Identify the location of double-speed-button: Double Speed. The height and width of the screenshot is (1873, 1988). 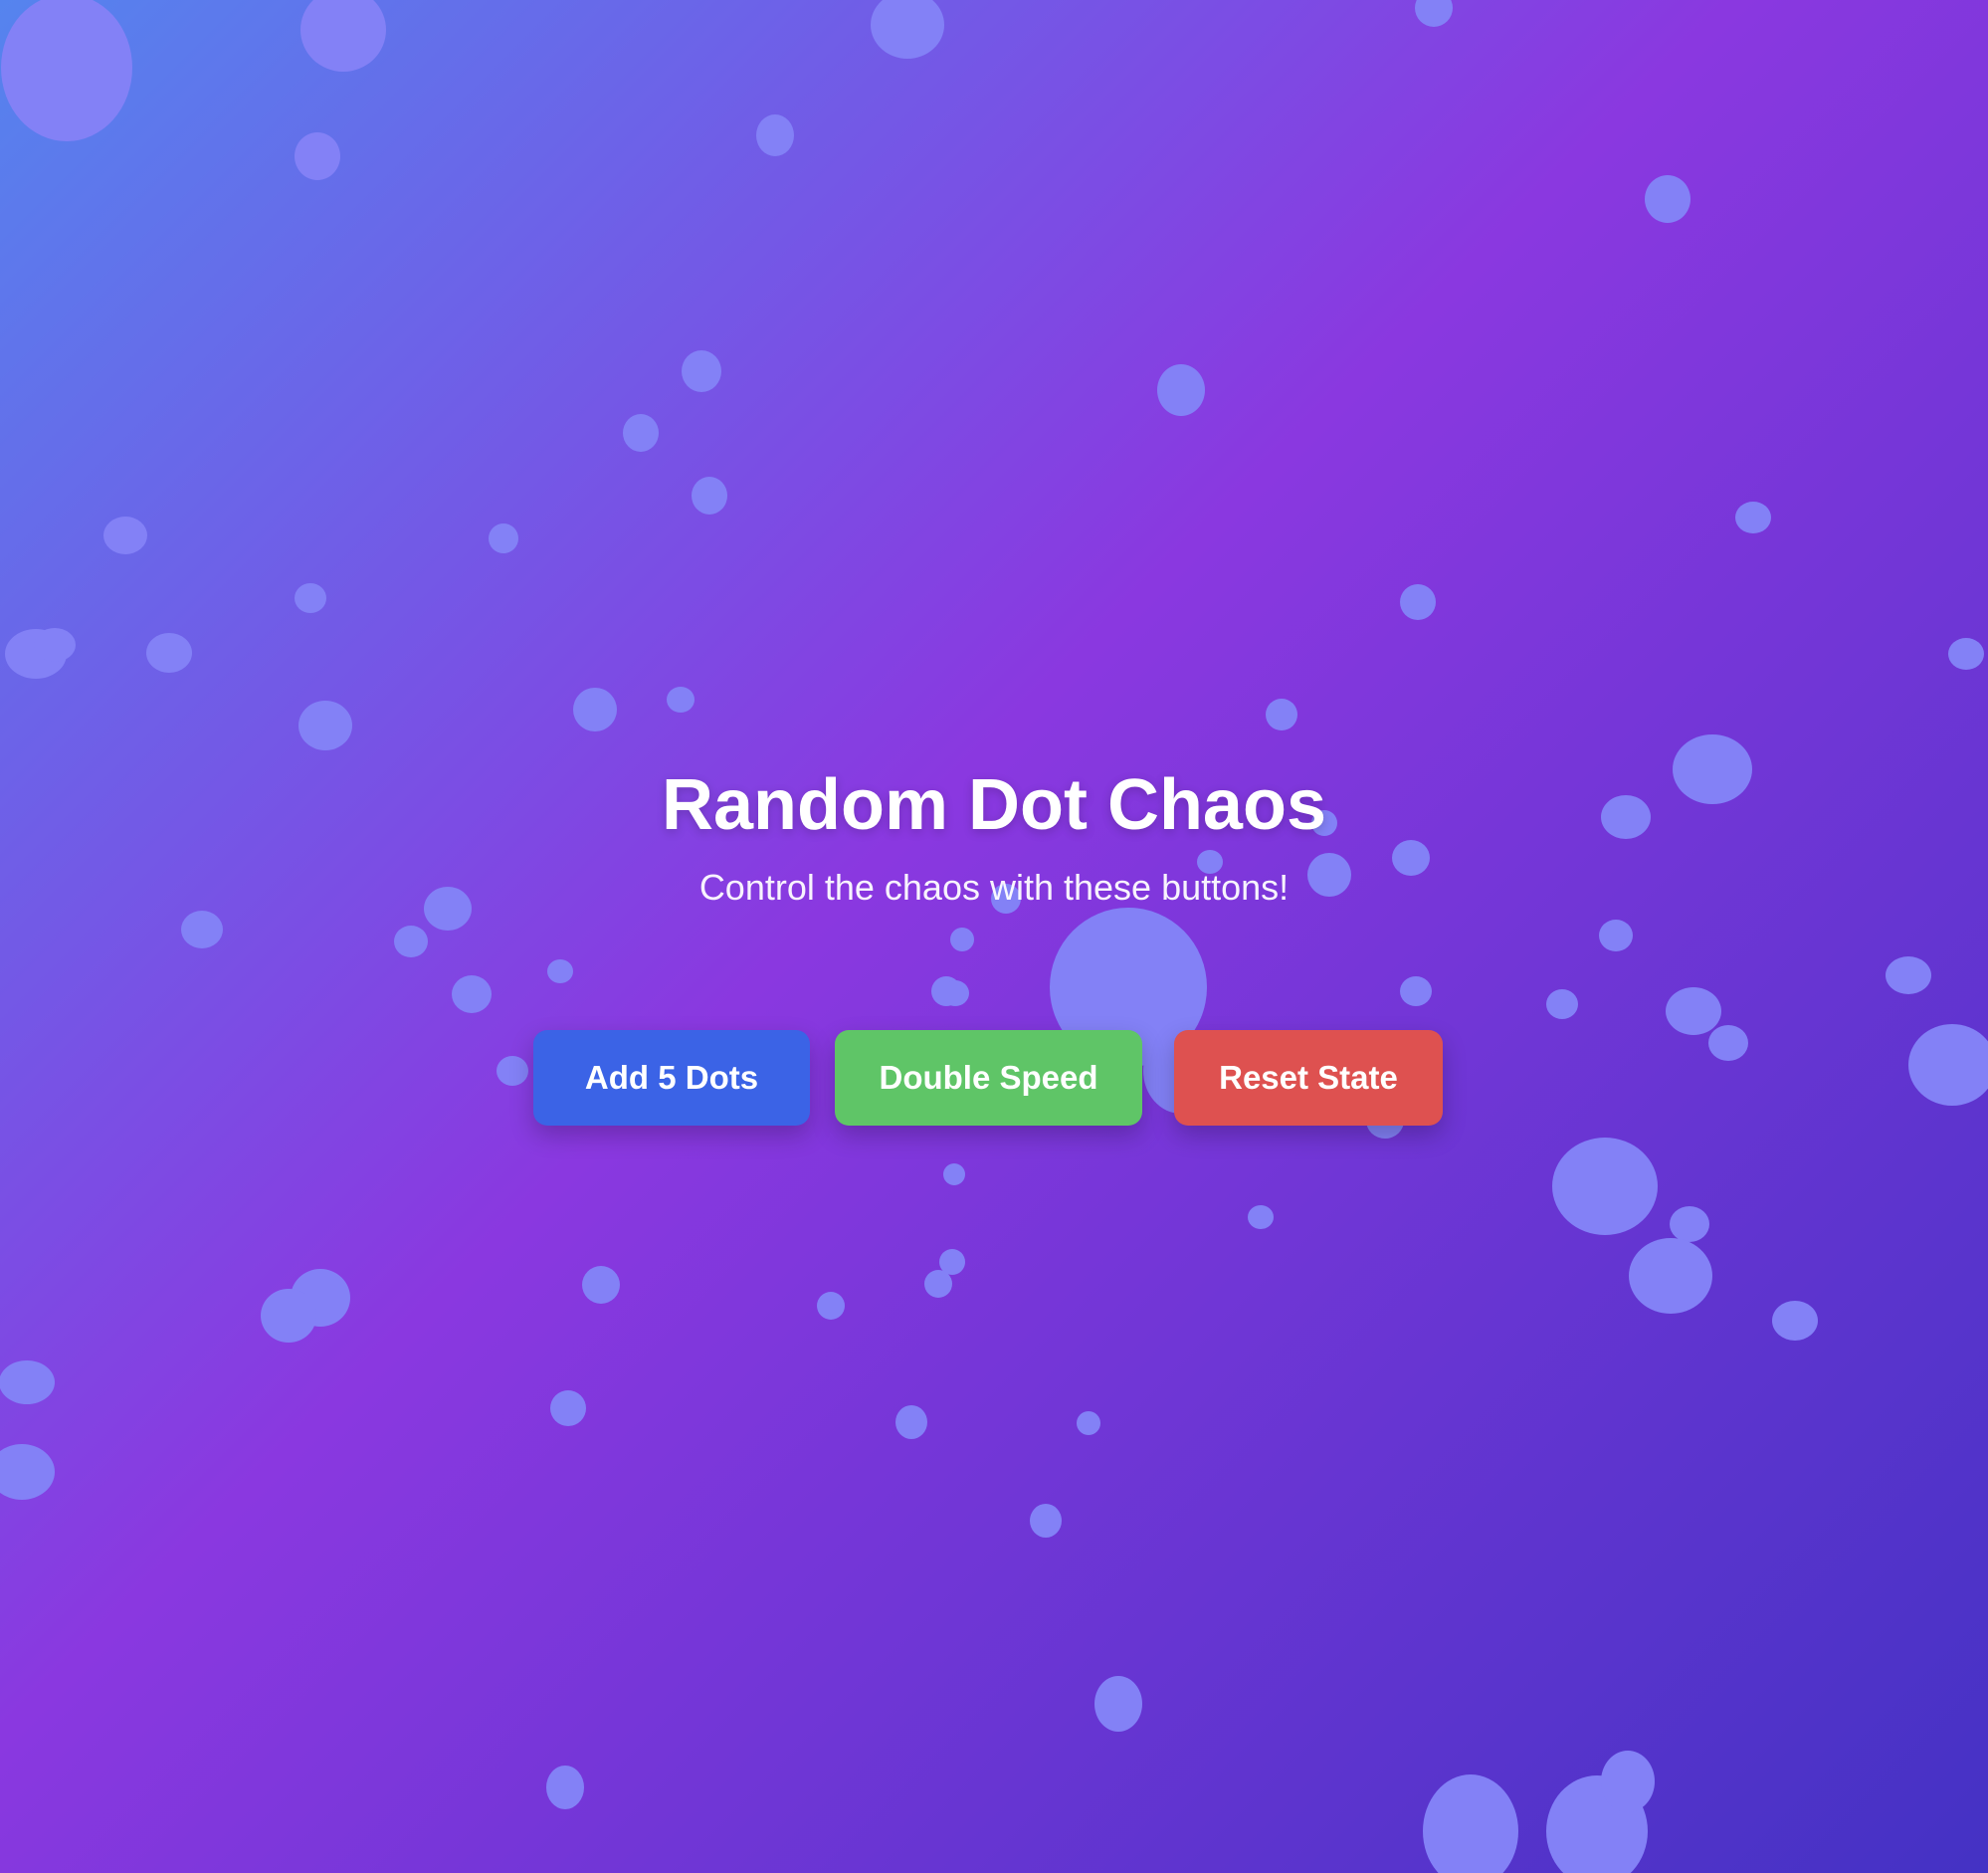
(989, 1078).